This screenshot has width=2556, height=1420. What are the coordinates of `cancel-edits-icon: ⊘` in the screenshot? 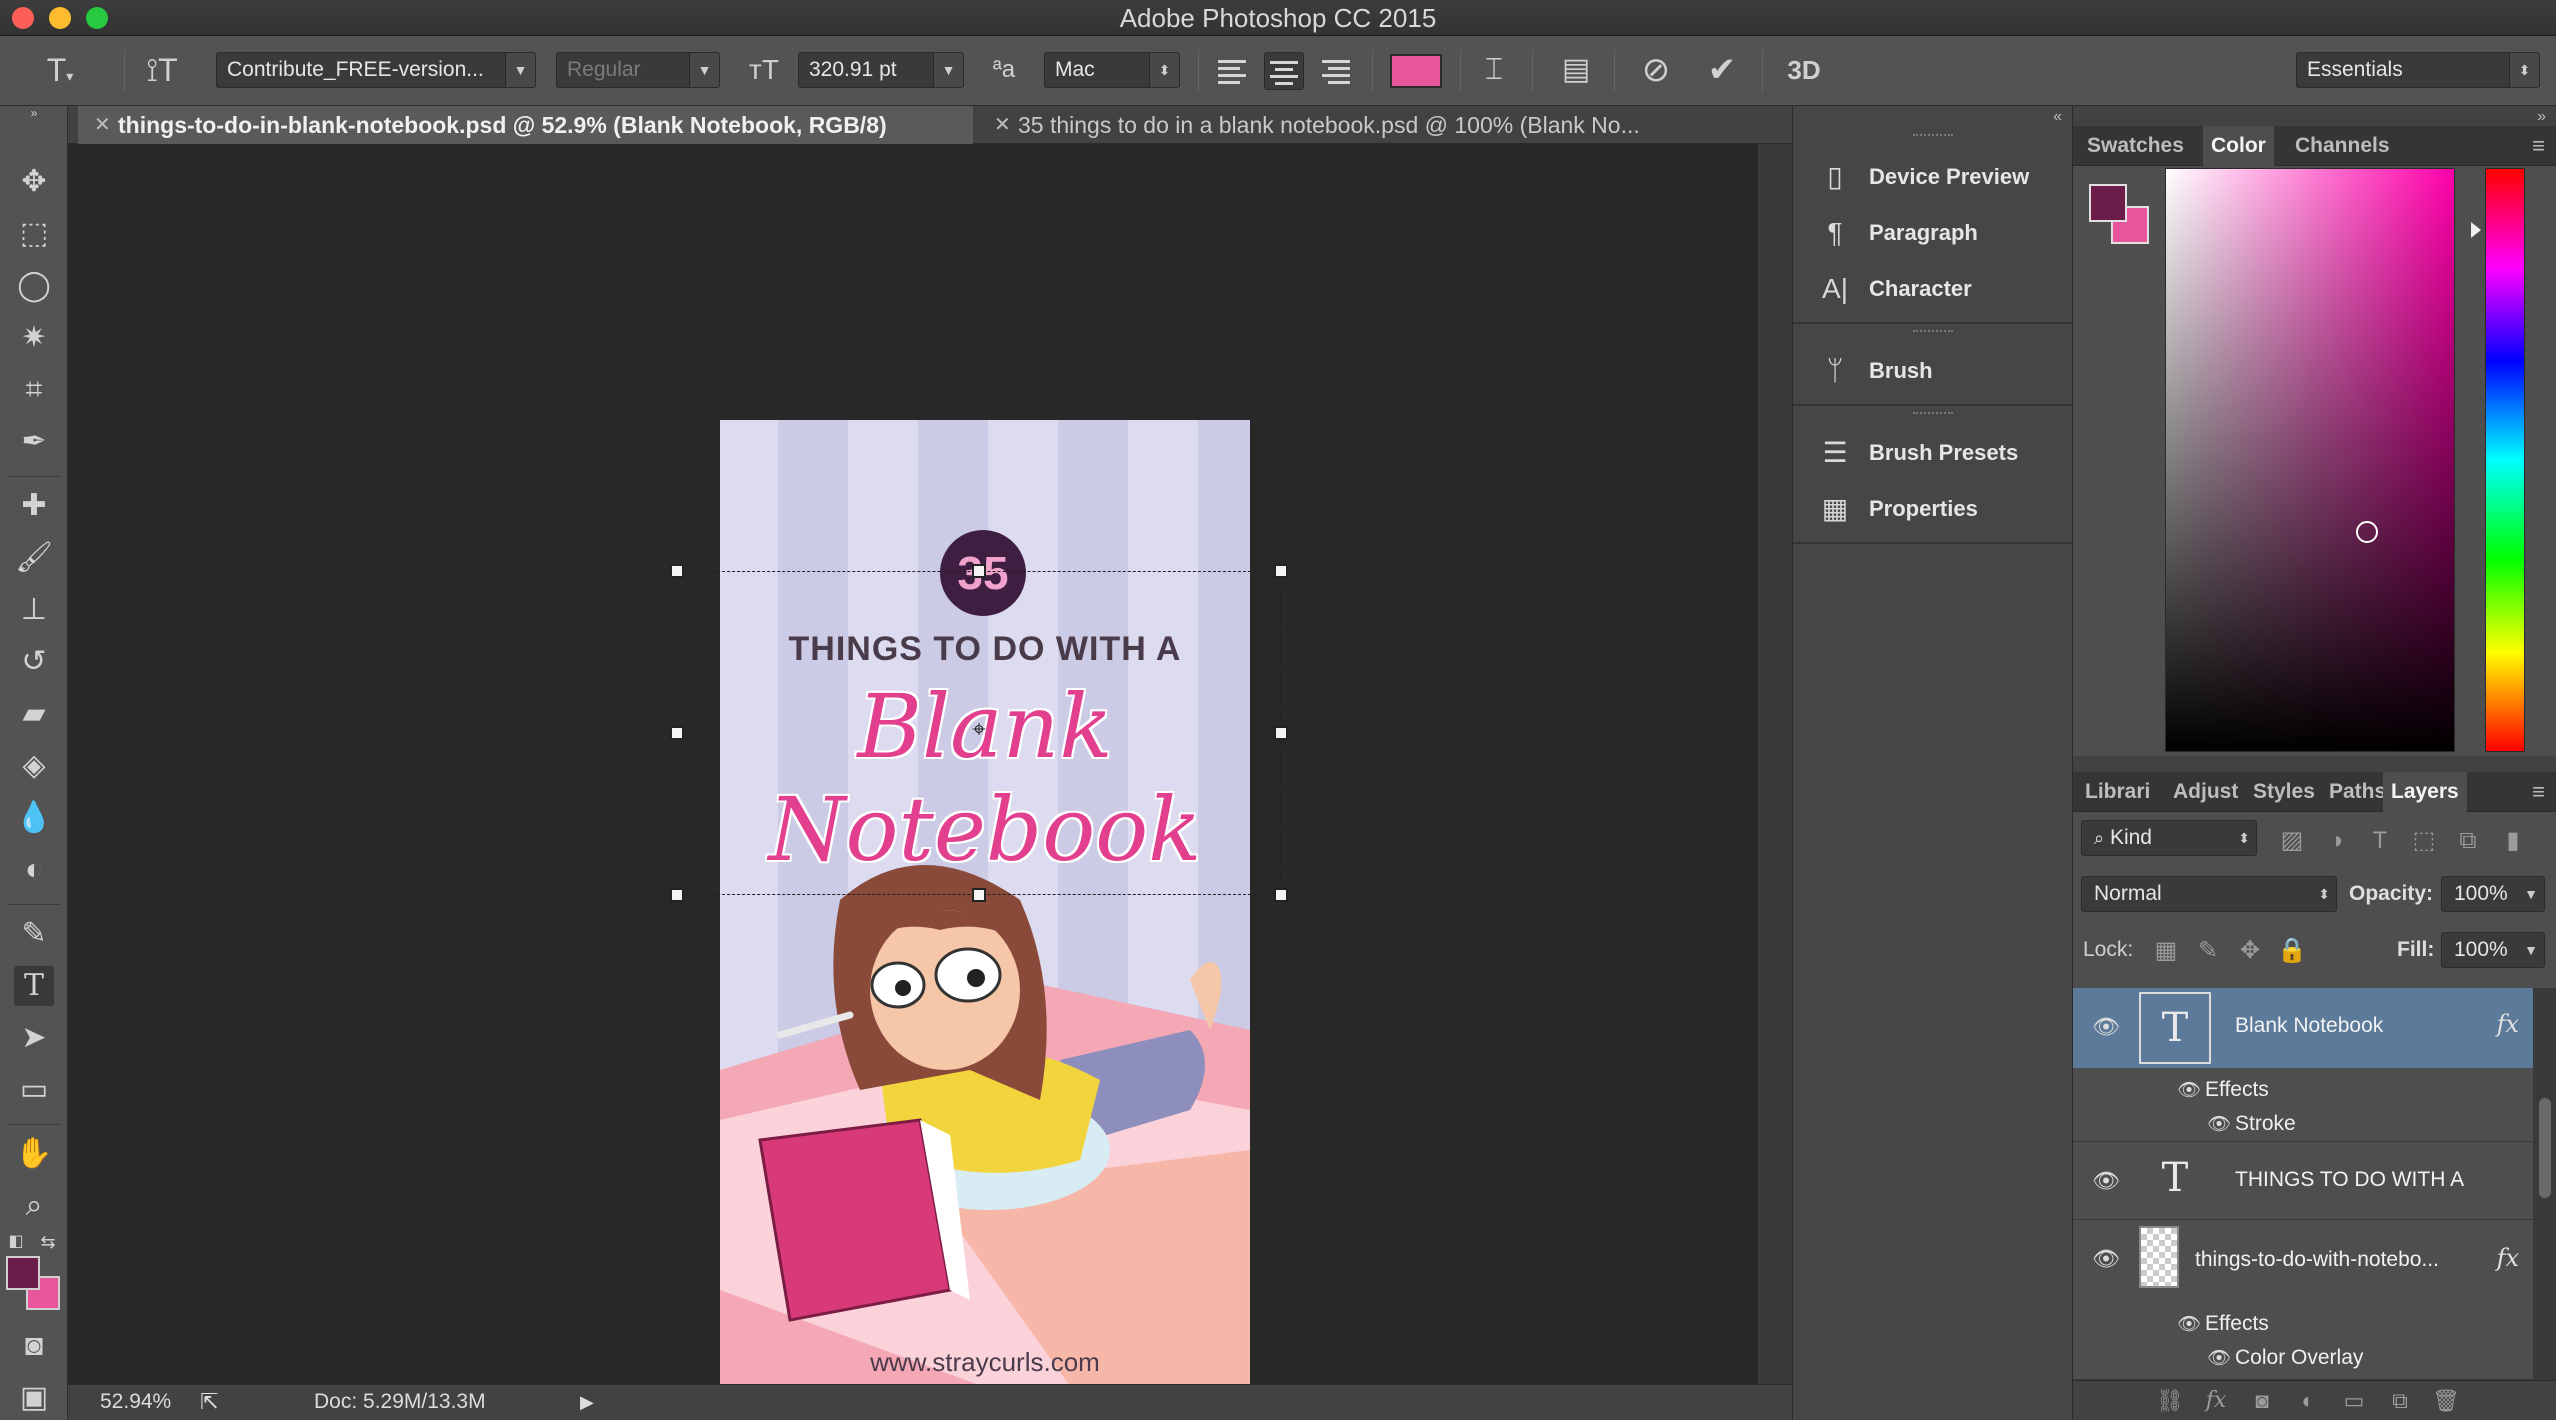 It's located at (1656, 70).